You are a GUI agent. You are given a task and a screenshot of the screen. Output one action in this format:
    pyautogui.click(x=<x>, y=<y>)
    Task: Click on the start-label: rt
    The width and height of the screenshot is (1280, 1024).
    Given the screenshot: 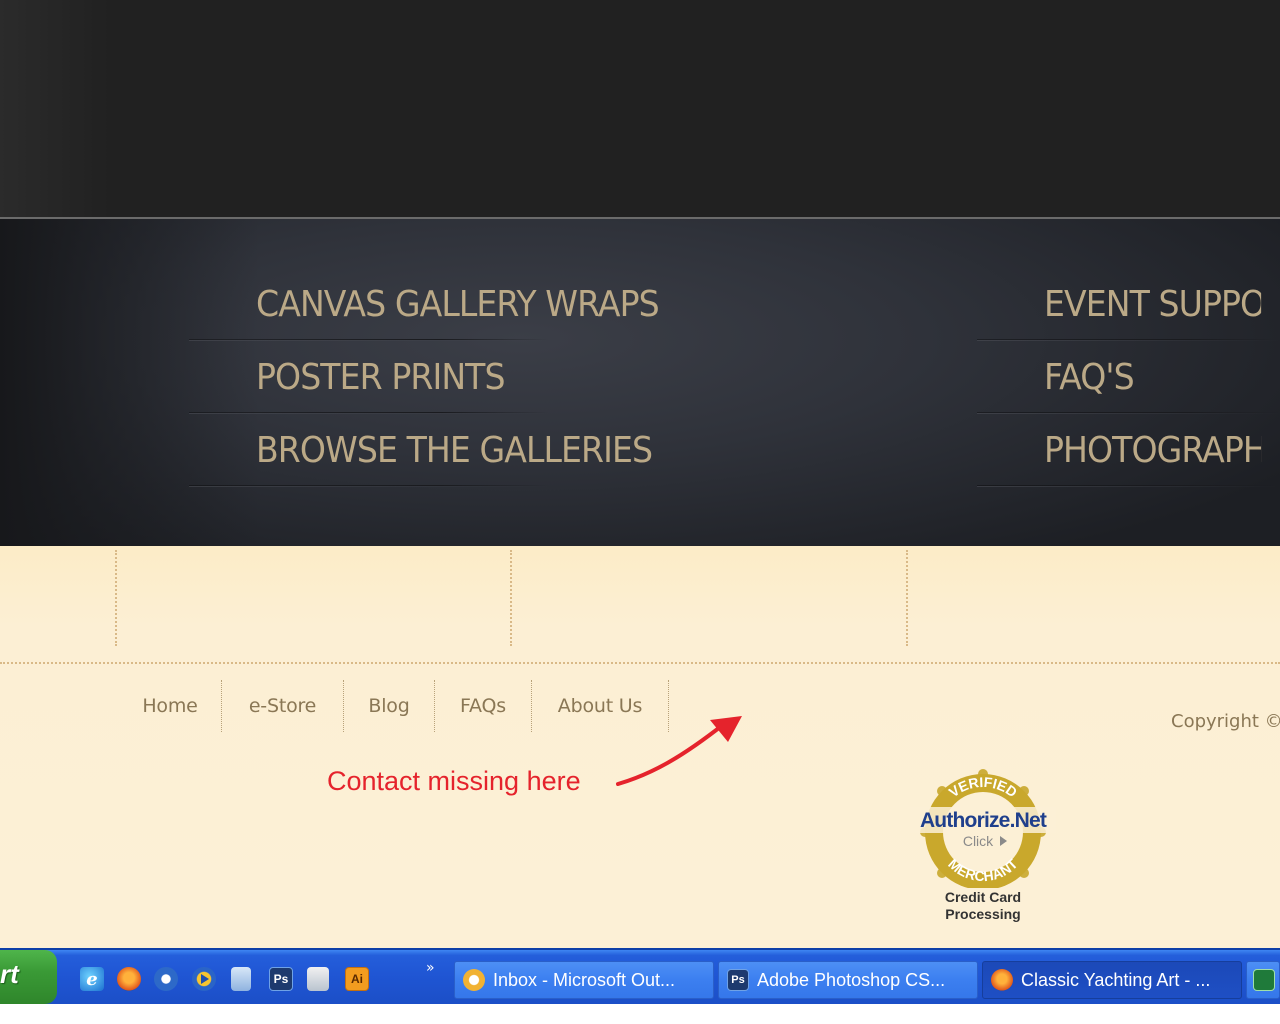 What is the action you would take?
    pyautogui.click(x=9, y=974)
    